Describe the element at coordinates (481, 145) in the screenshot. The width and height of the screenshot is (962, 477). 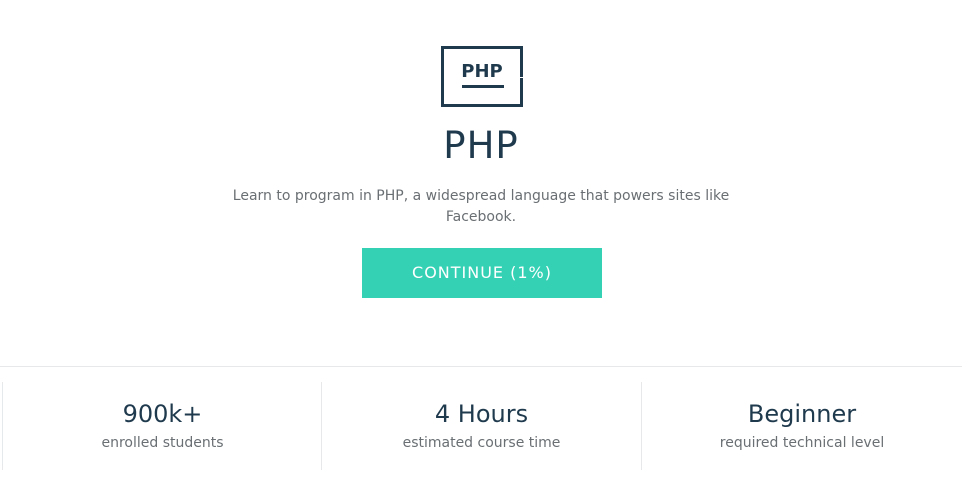
I see `course-title: PHP` at that location.